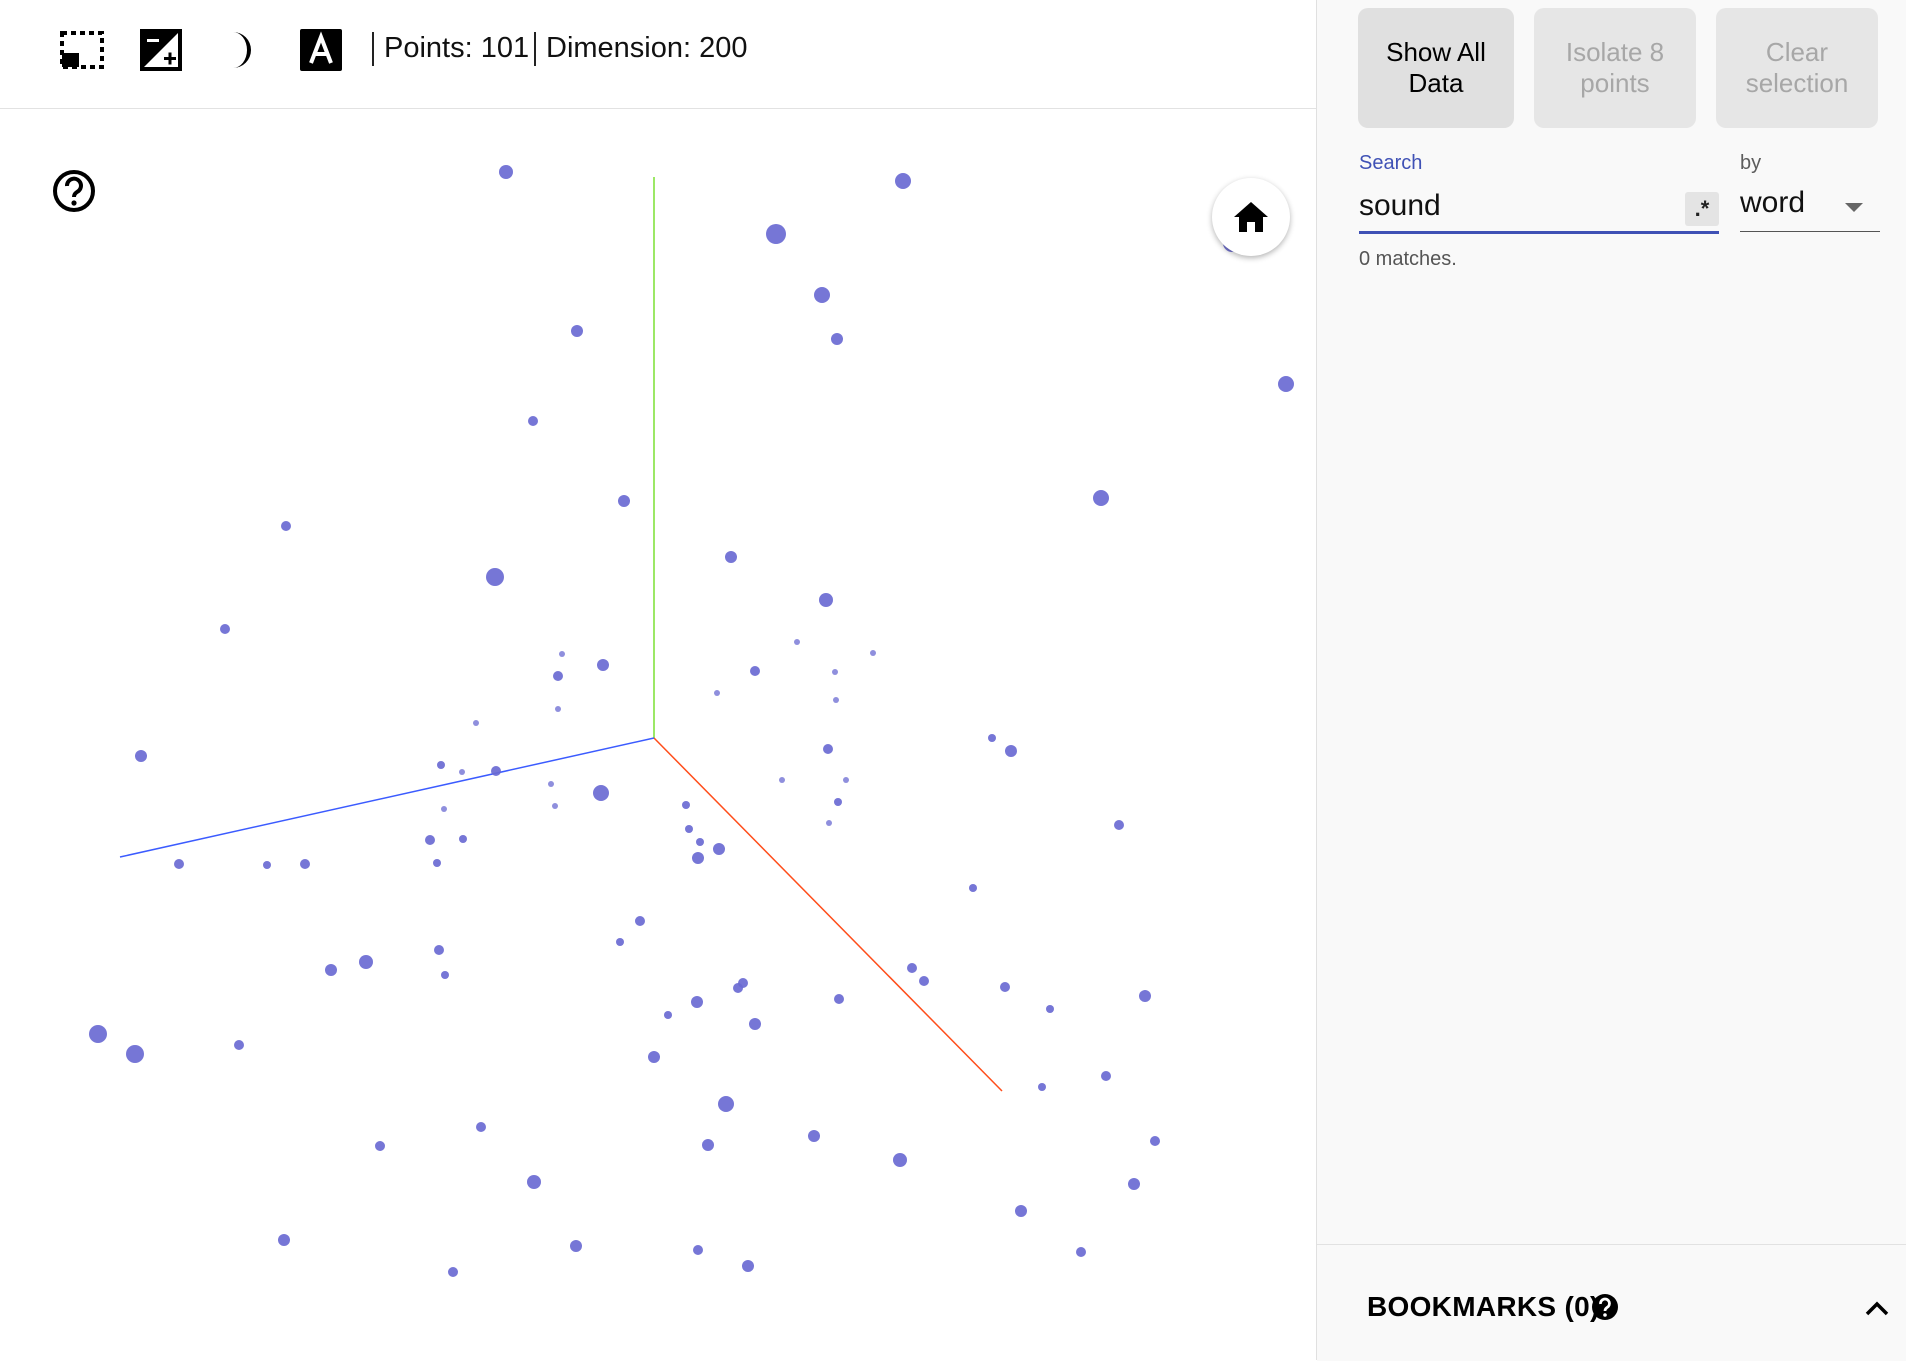  What do you see at coordinates (161, 50) in the screenshot?
I see `night-mode-contrast-icon` at bounding box center [161, 50].